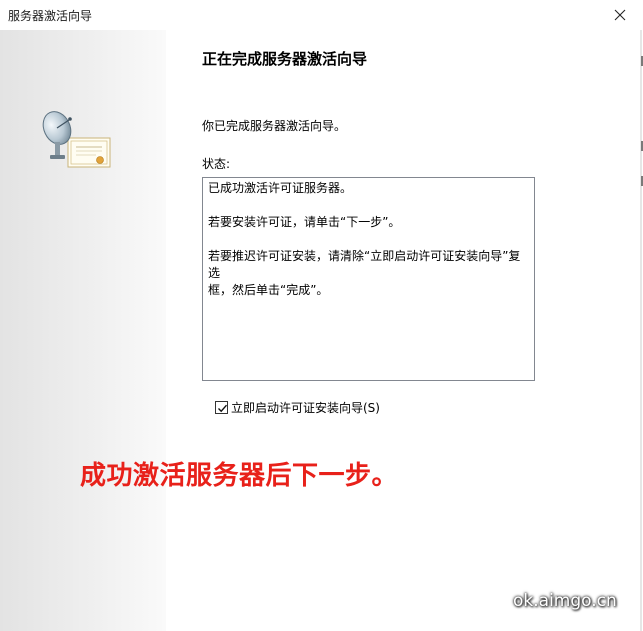 The width and height of the screenshot is (643, 631). Describe the element at coordinates (50, 16) in the screenshot. I see `window-title: 服务器激活向导` at that location.